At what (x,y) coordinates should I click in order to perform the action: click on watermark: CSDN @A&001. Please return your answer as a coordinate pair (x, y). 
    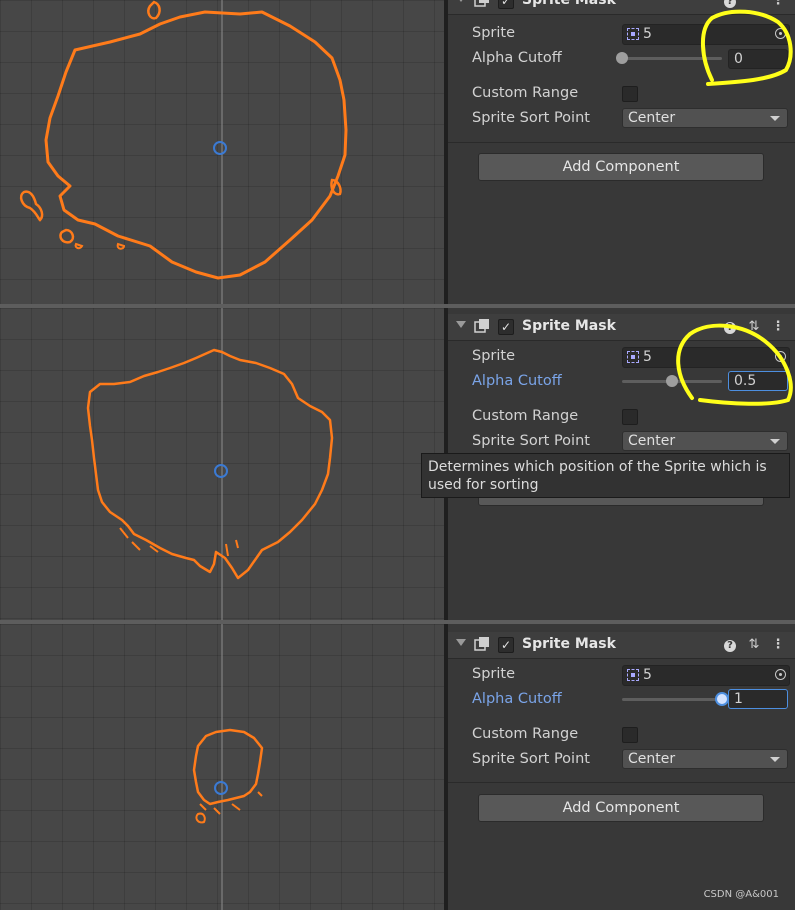
    Looking at the image, I should click on (741, 894).